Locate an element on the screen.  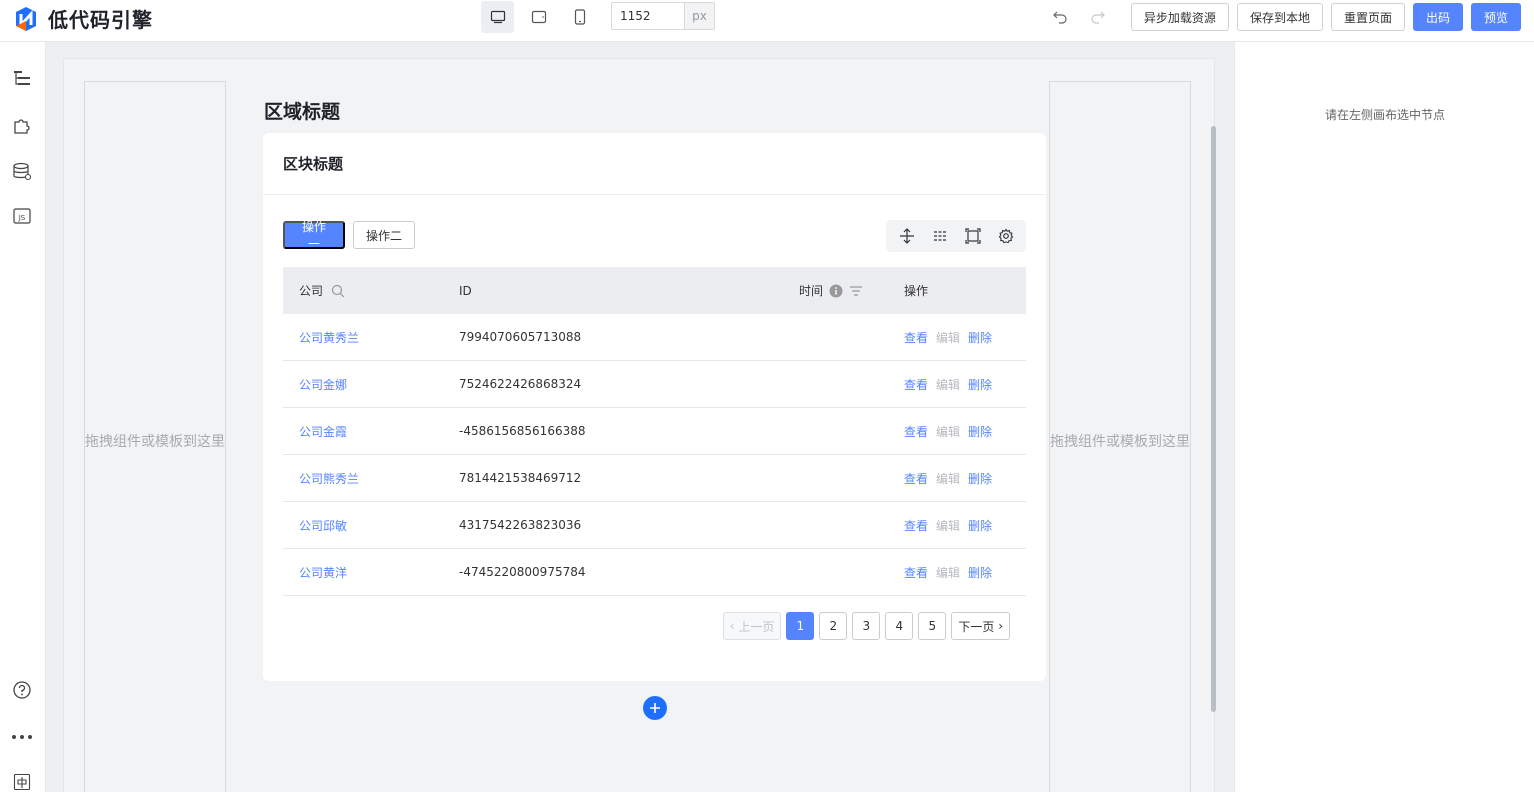
pagination: ‹ 上一页 1 2 3 4 5 下一页 › is located at coordinates (866, 626).